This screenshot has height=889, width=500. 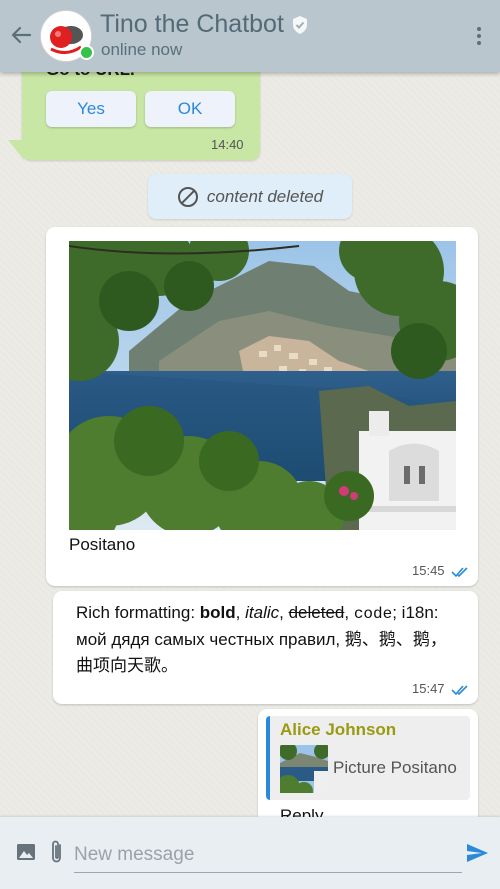 I want to click on italic-text: italic, so click(x=262, y=612).